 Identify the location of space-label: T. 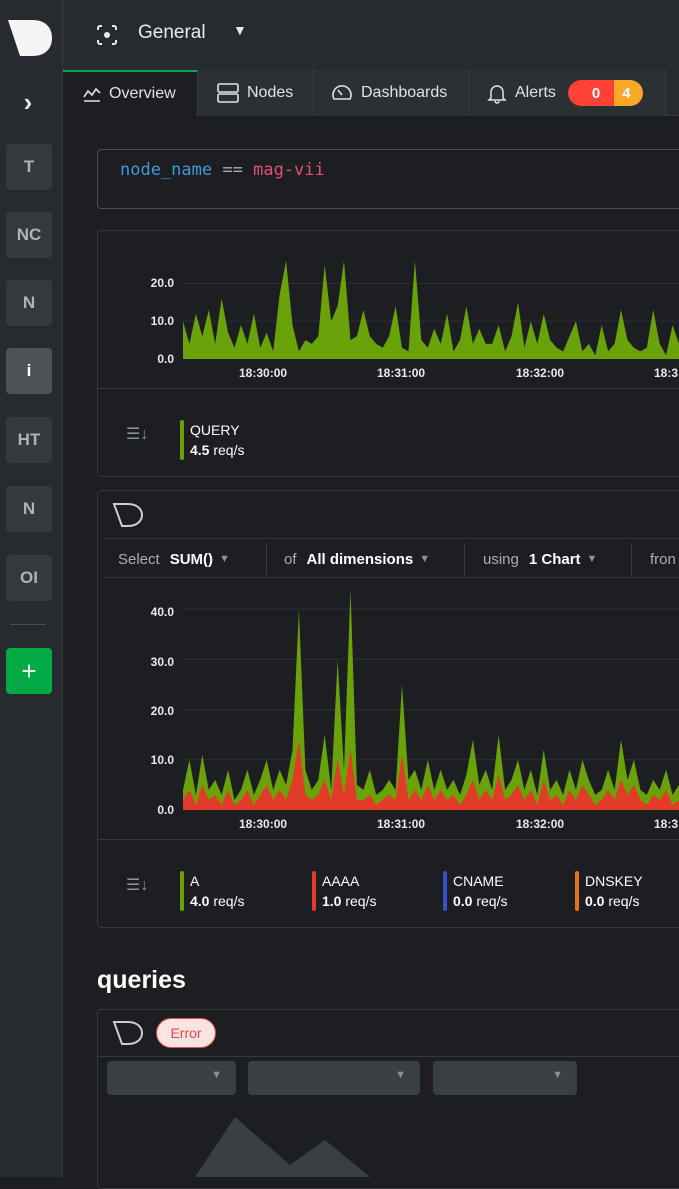
(29, 166).